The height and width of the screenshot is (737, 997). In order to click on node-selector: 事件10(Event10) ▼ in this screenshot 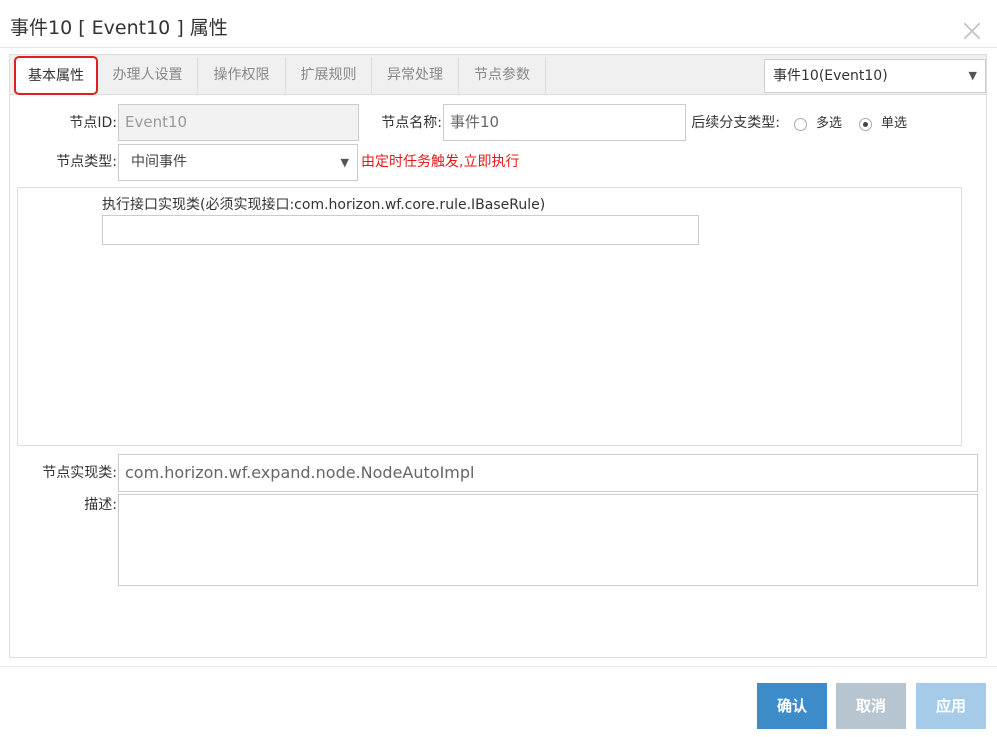, I will do `click(875, 76)`.